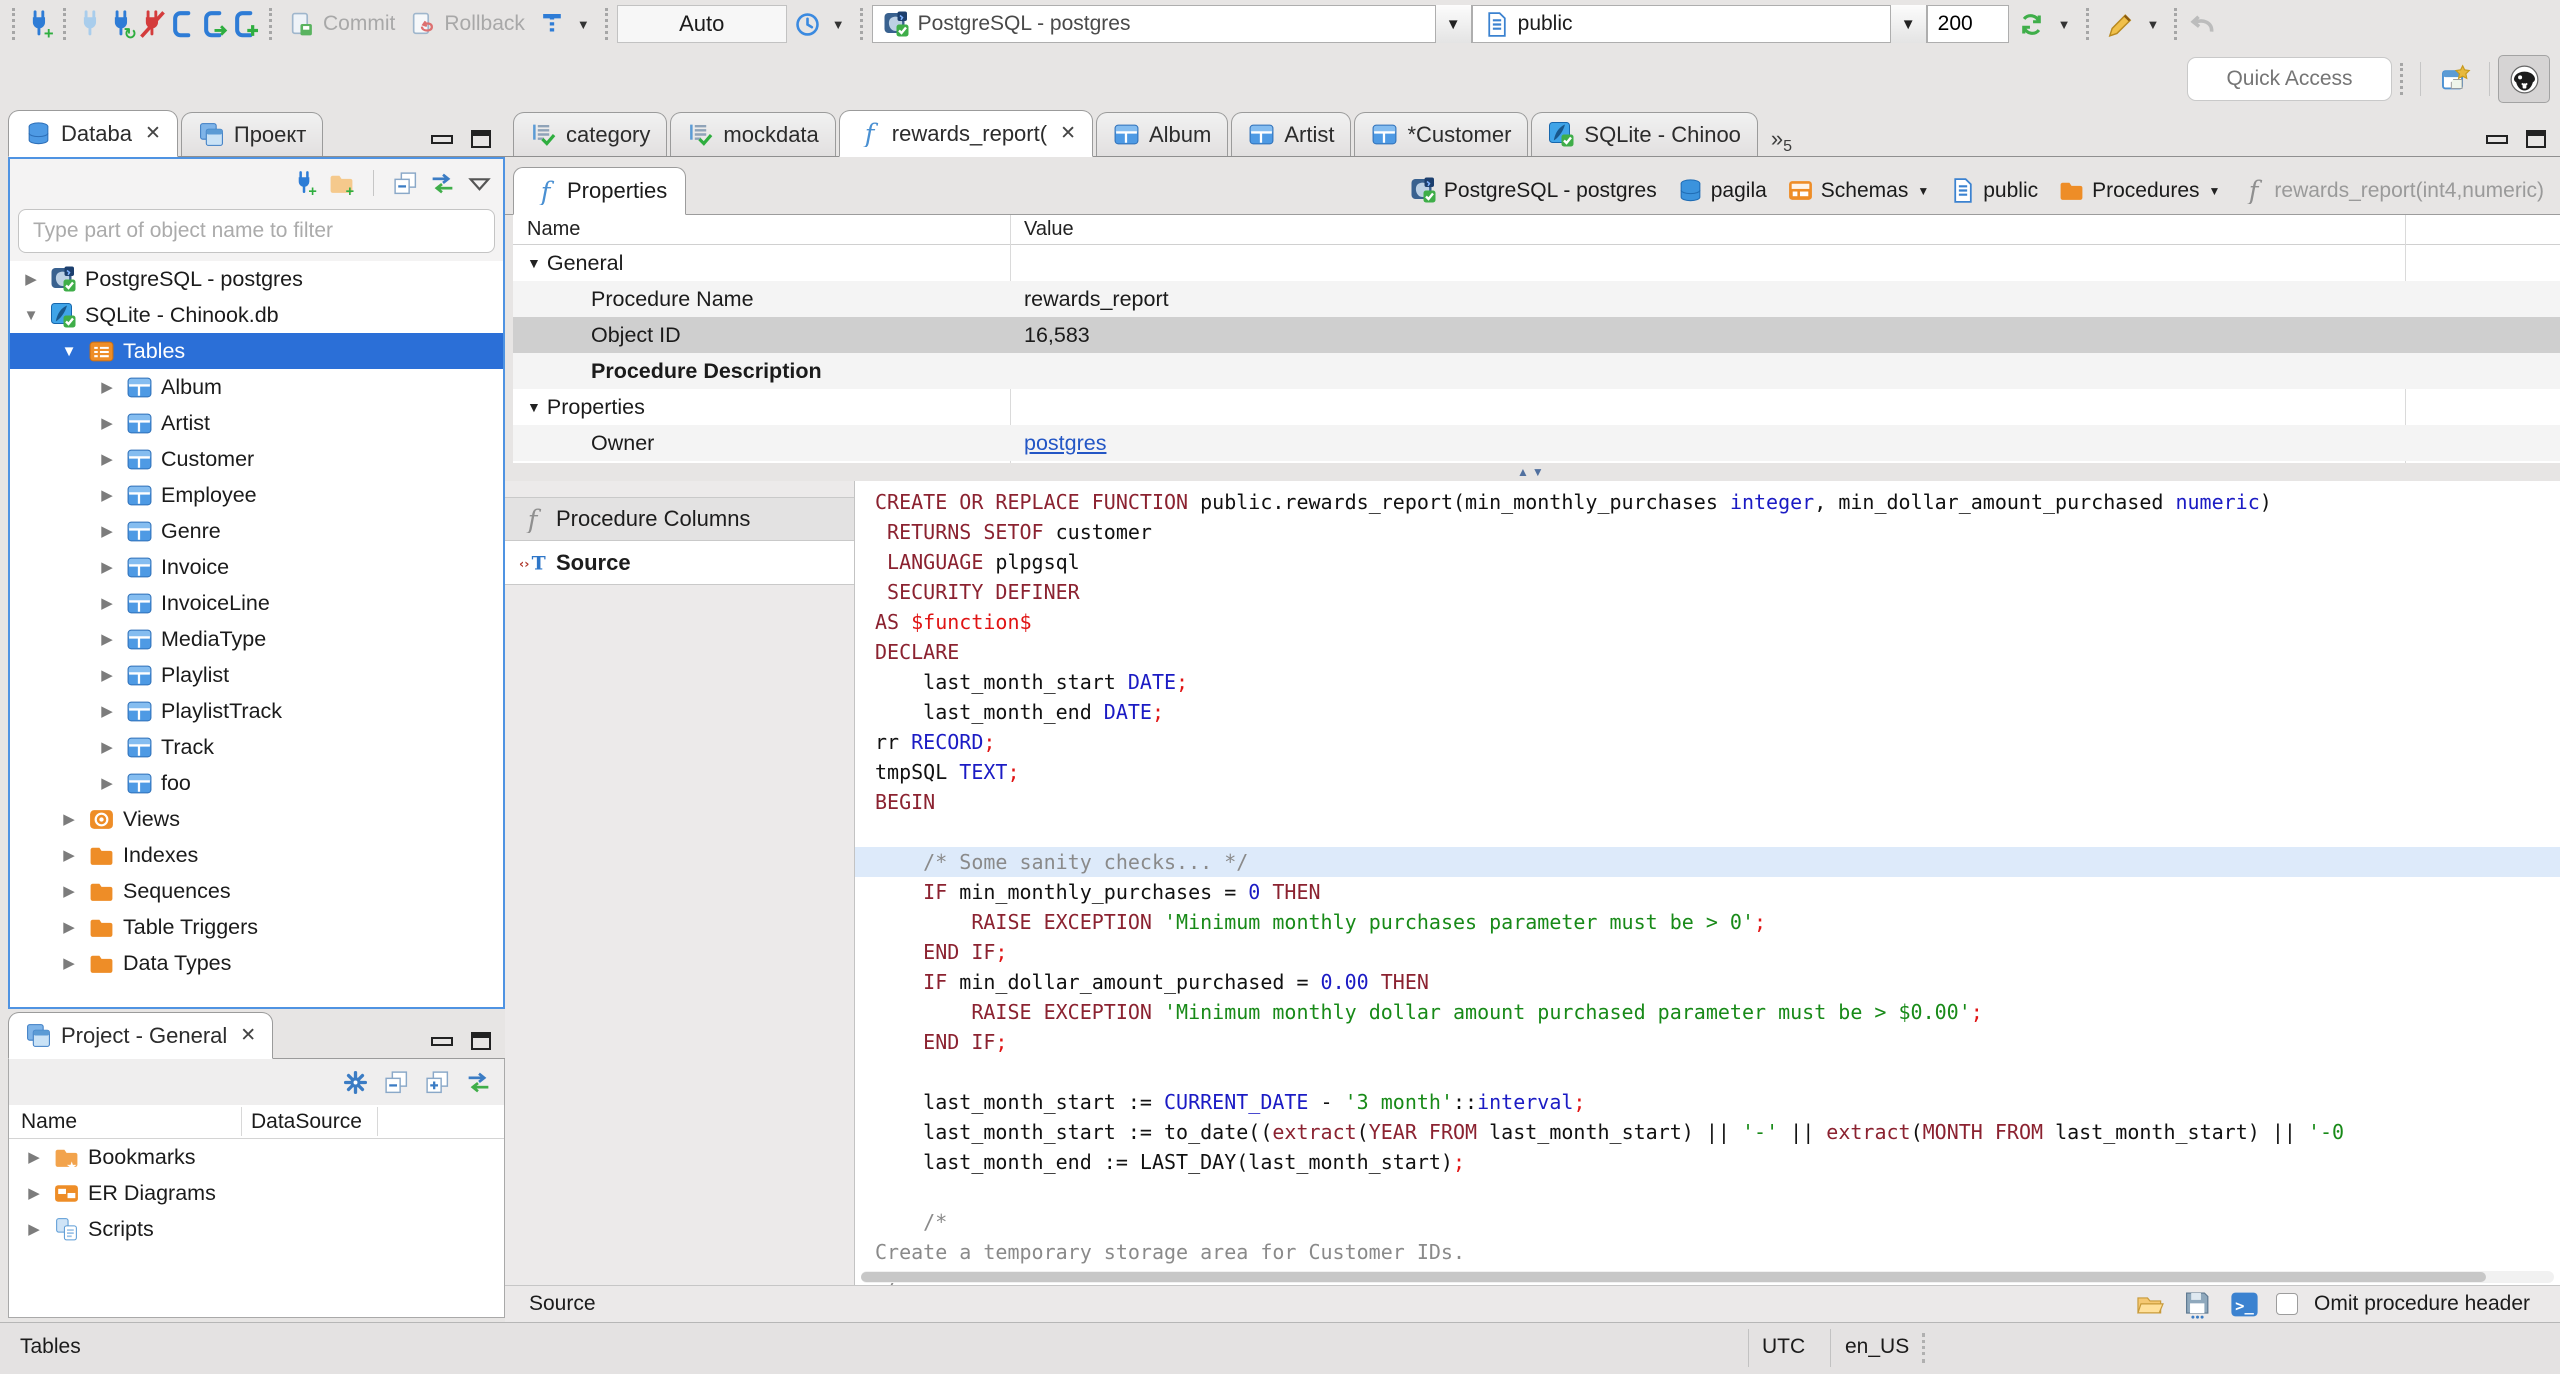 This screenshot has width=2560, height=1374. Describe the element at coordinates (256, 459) in the screenshot. I see `tree-item-customer: ▶ Customer` at that location.